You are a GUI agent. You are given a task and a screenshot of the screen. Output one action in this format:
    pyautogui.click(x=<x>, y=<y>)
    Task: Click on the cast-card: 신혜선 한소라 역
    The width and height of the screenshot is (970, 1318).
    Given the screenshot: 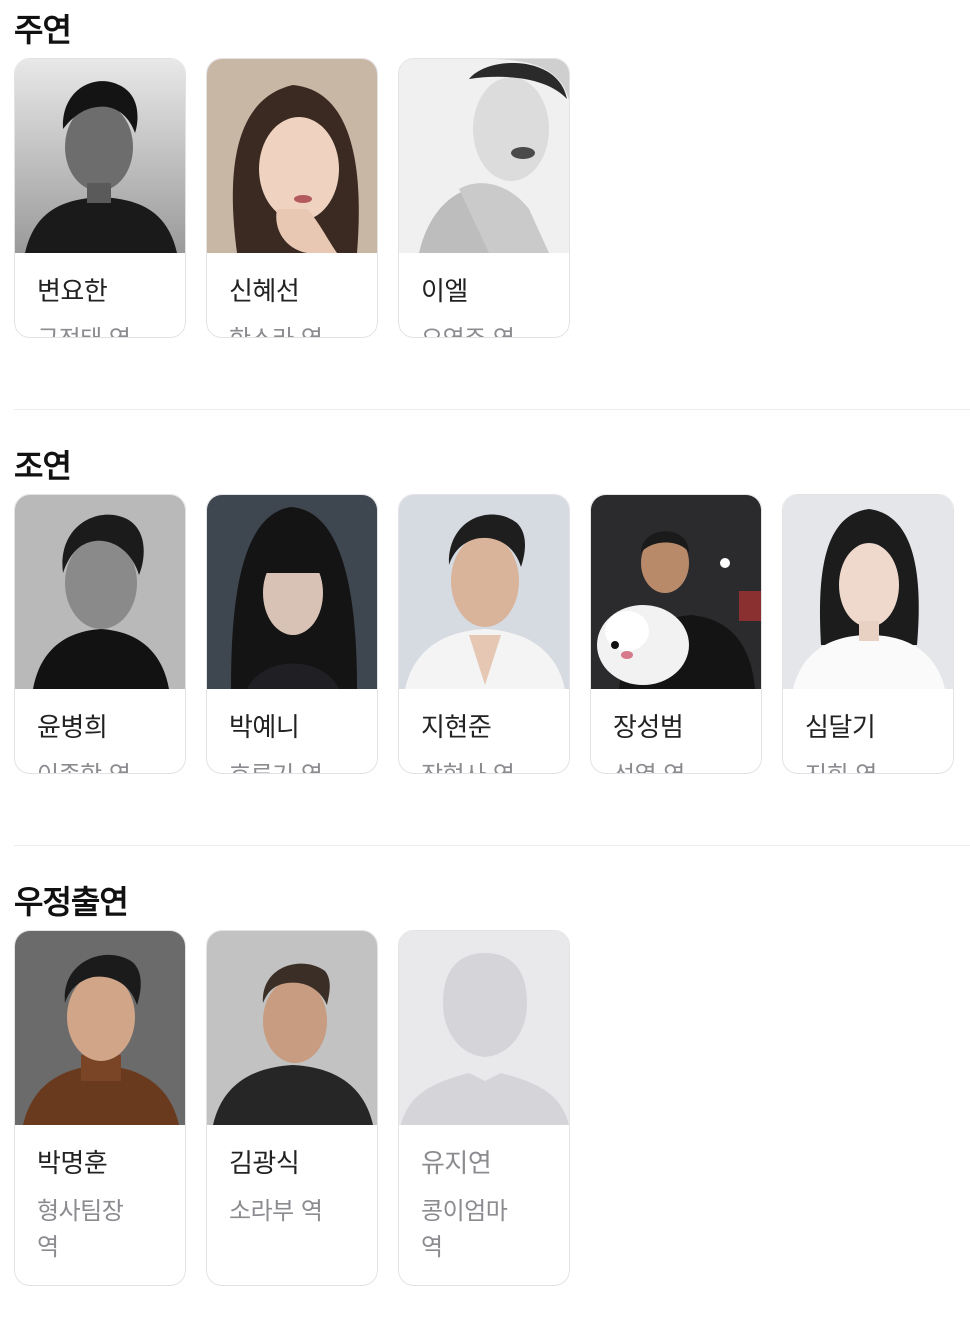 What is the action you would take?
    pyautogui.click(x=292, y=198)
    